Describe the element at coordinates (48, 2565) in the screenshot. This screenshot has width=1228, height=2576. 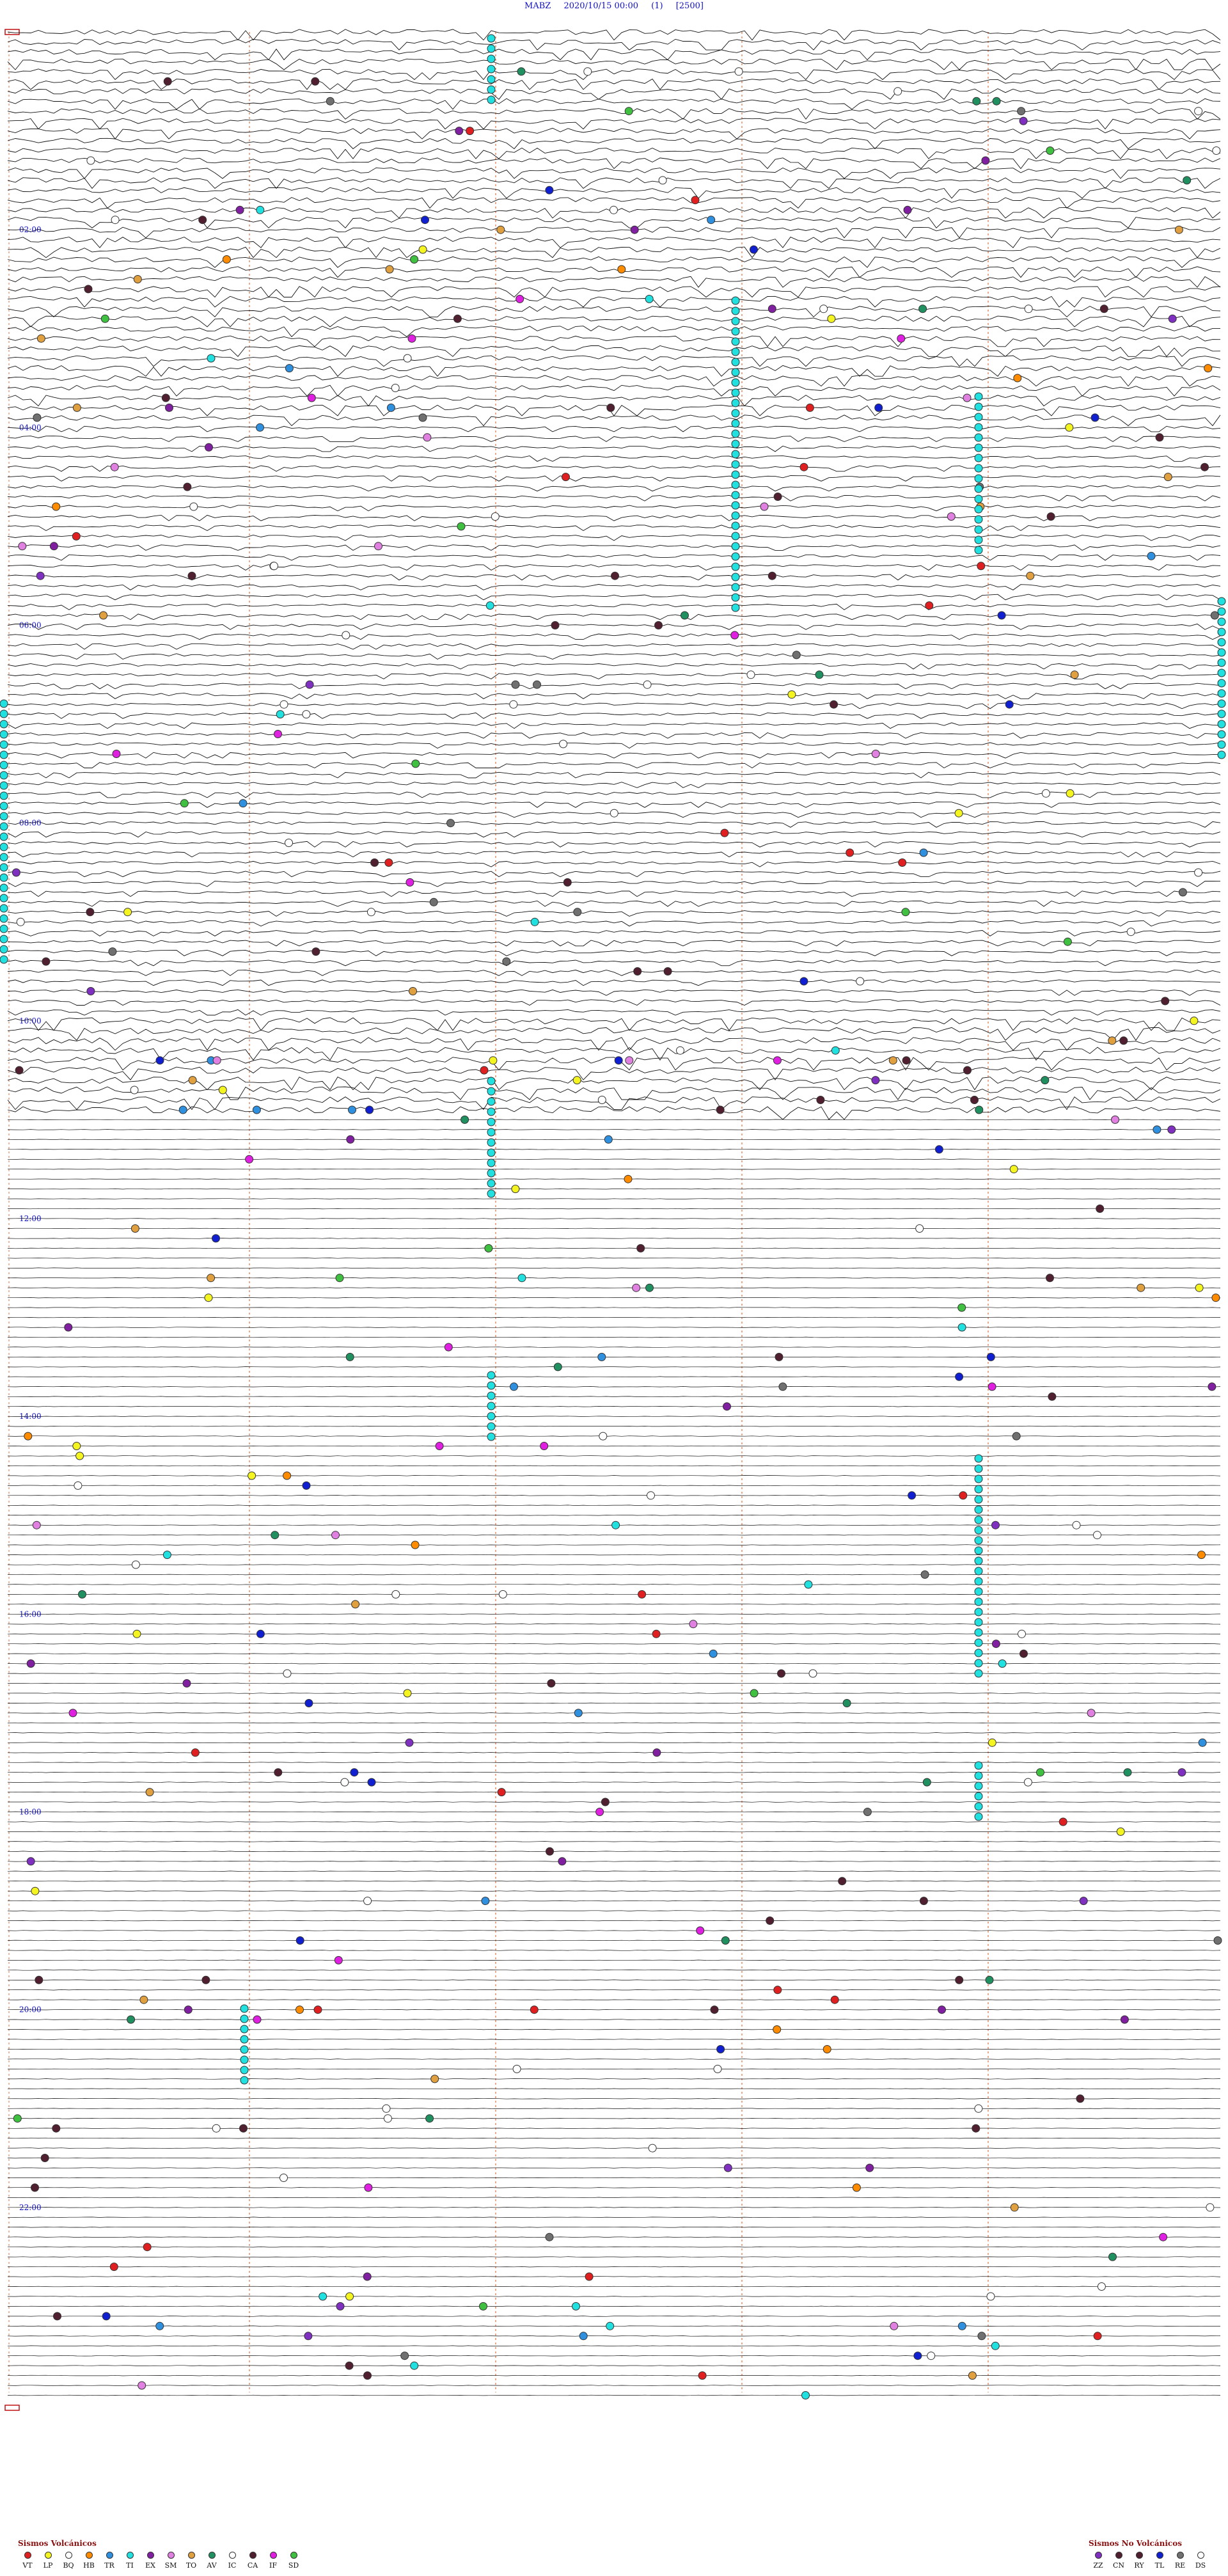
I see `volcanic-legend-code: LP` at that location.